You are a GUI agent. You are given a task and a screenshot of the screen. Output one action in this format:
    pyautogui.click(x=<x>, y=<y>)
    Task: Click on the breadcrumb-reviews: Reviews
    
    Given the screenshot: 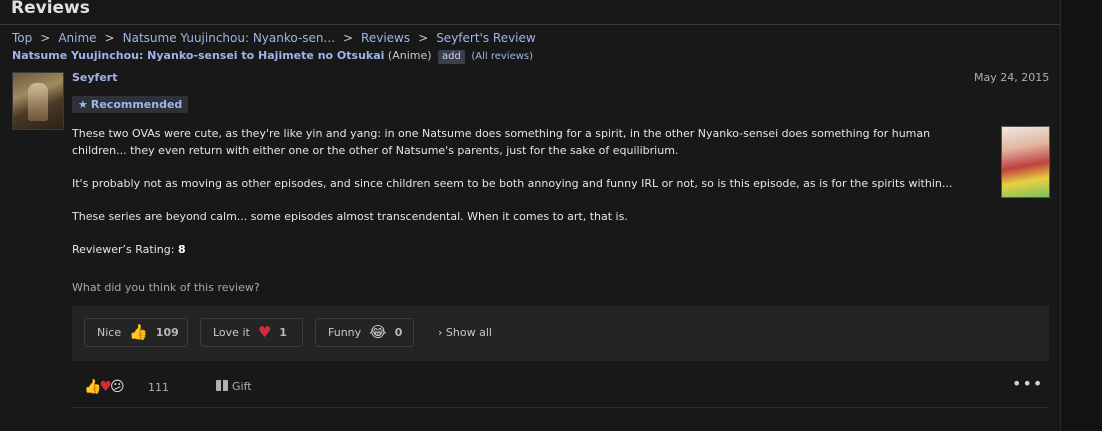 What is the action you would take?
    pyautogui.click(x=385, y=38)
    